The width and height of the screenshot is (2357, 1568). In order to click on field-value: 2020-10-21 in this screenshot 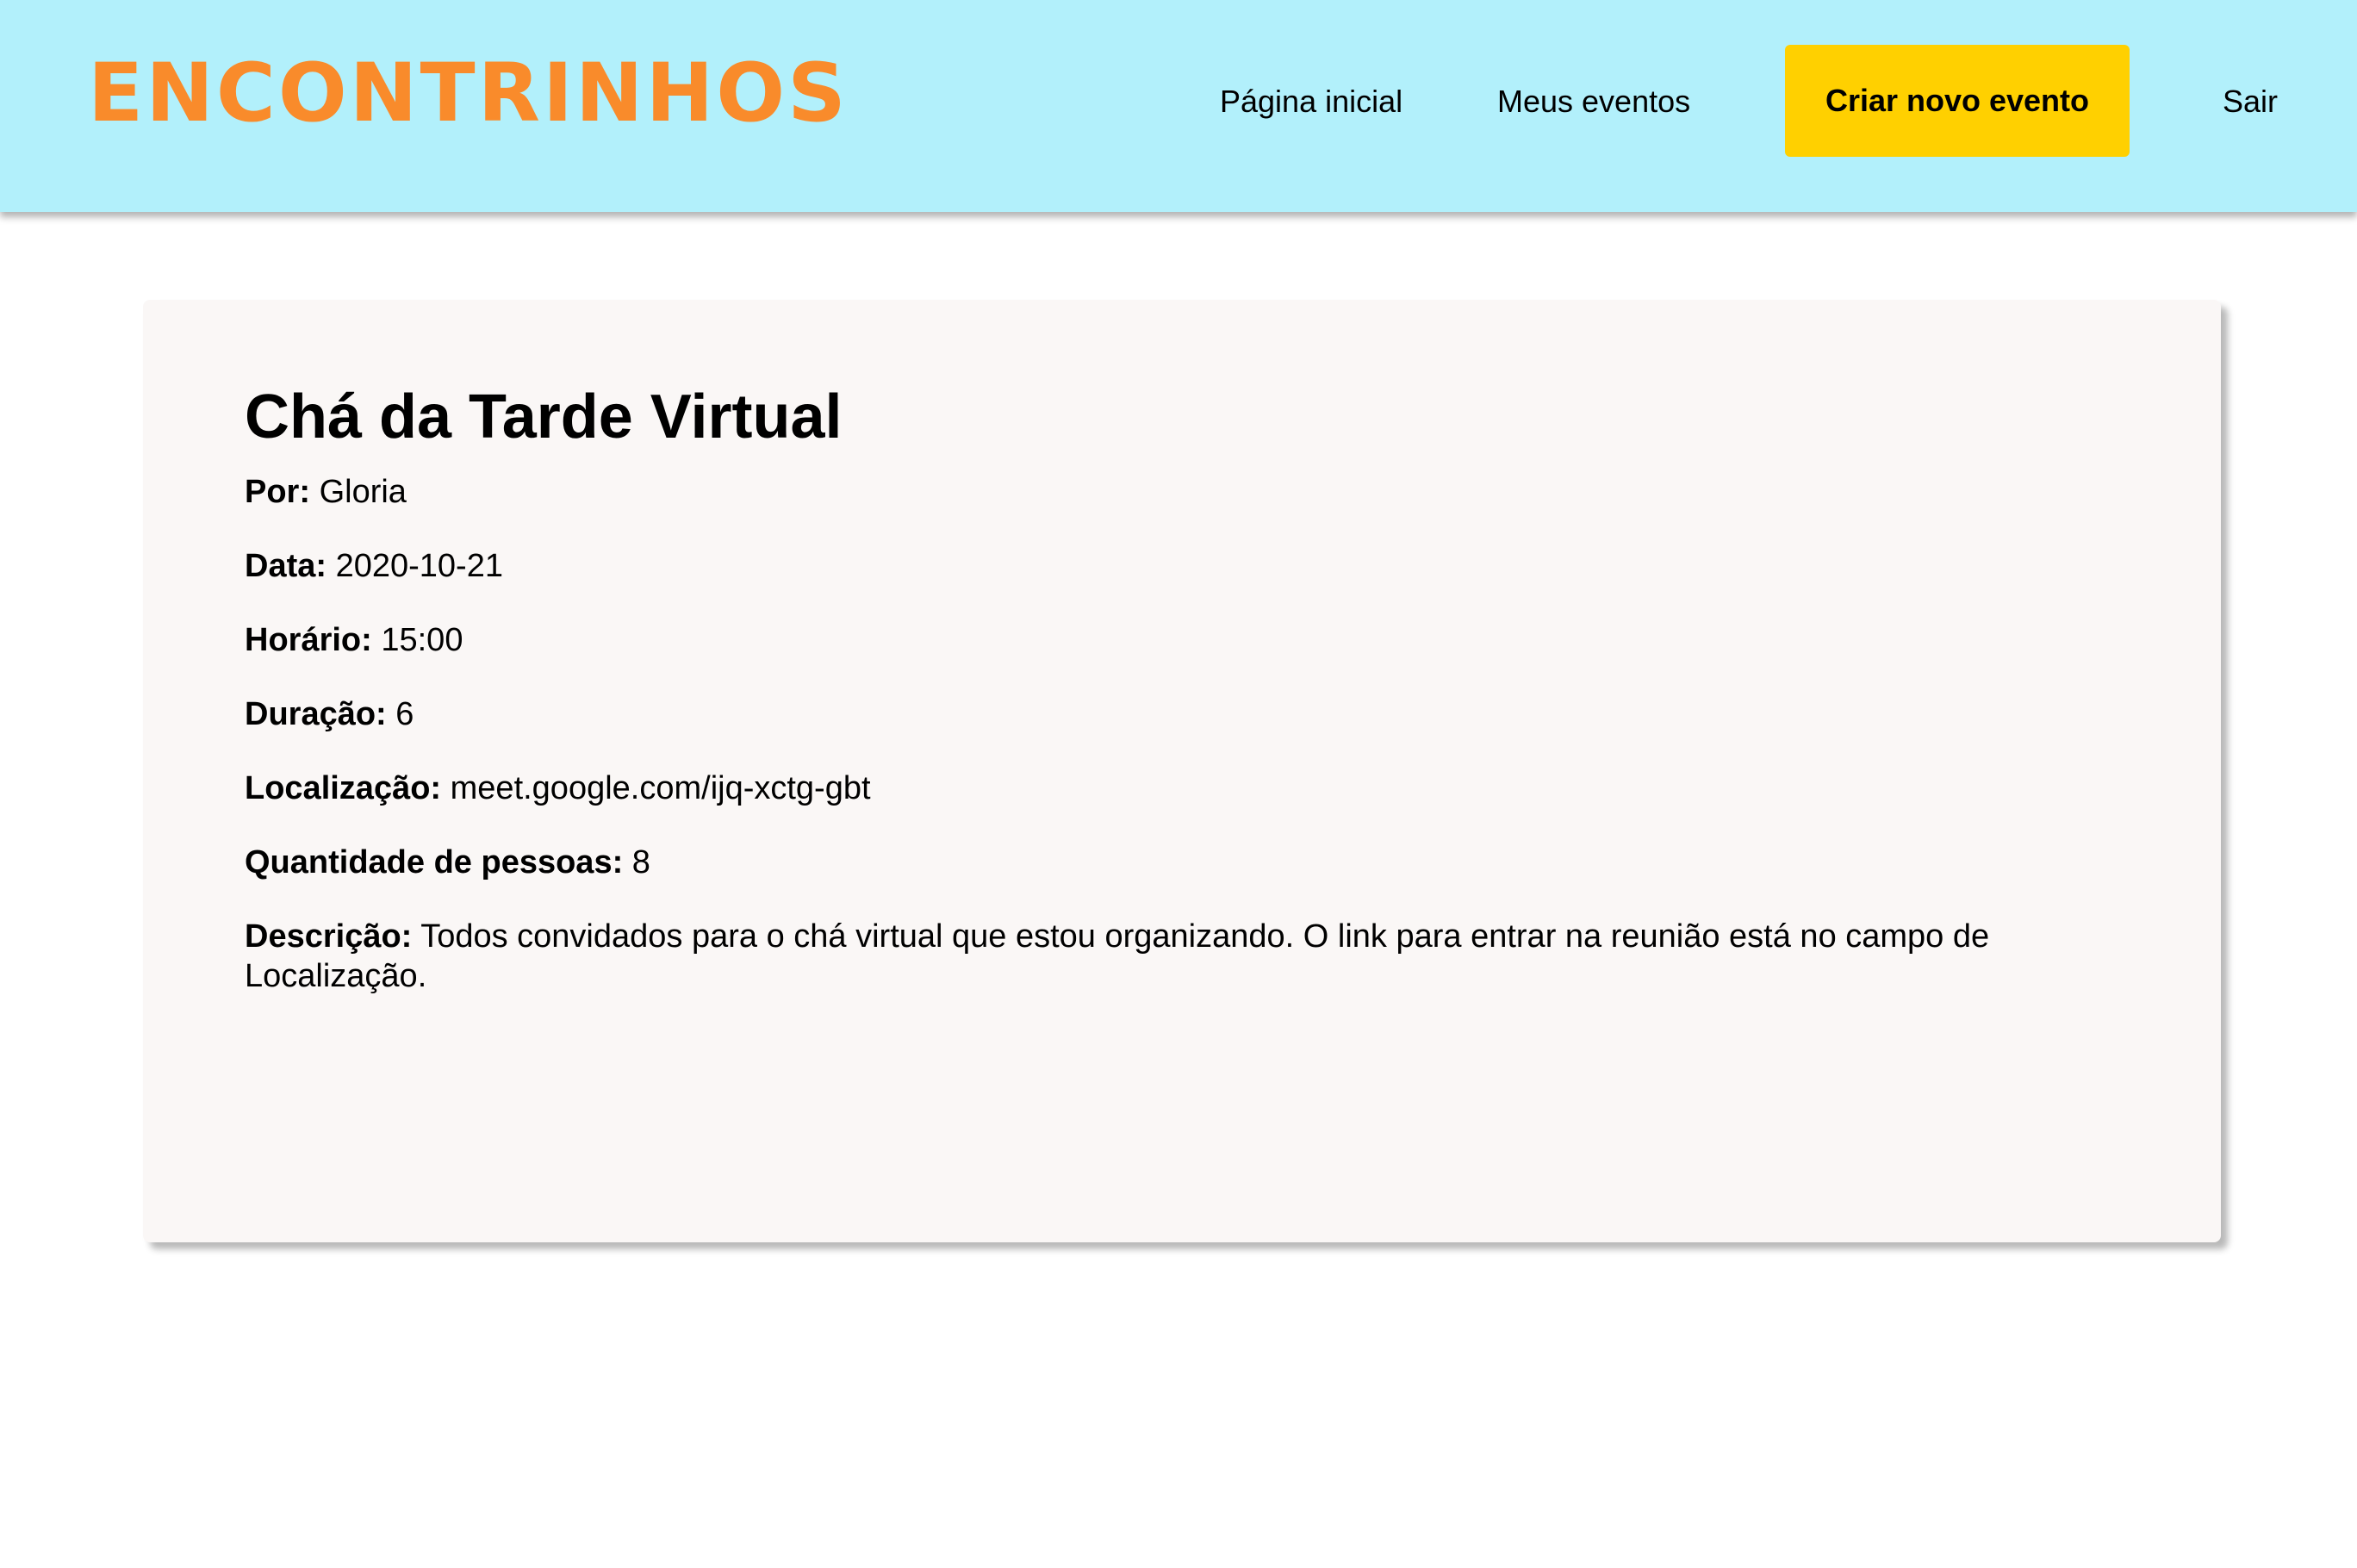, I will do `click(419, 566)`.